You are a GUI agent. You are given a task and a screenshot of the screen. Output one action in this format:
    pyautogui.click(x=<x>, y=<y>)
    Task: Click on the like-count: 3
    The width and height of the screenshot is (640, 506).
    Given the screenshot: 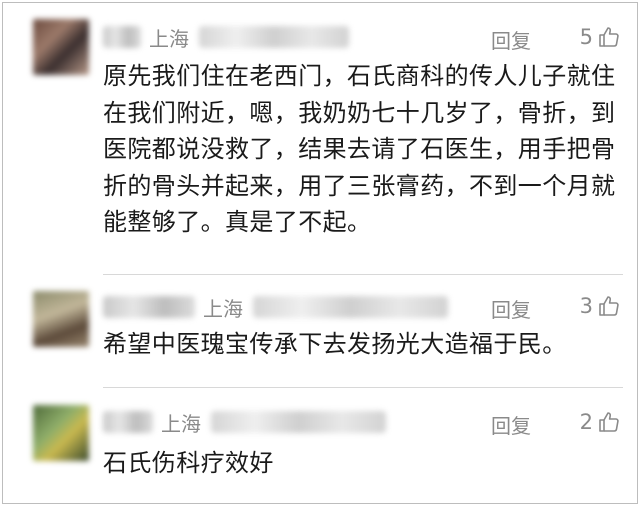 What is the action you would take?
    pyautogui.click(x=586, y=306)
    